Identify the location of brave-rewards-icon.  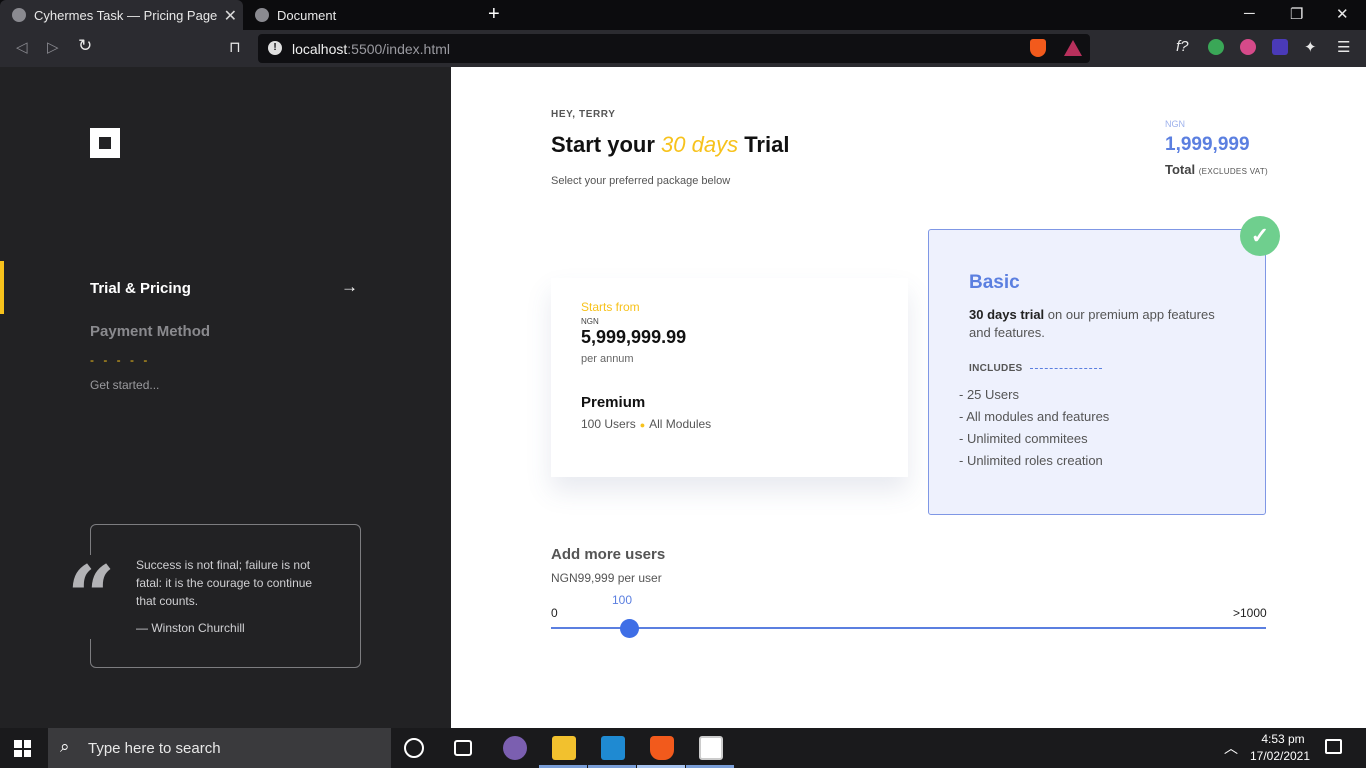
(1073, 48).